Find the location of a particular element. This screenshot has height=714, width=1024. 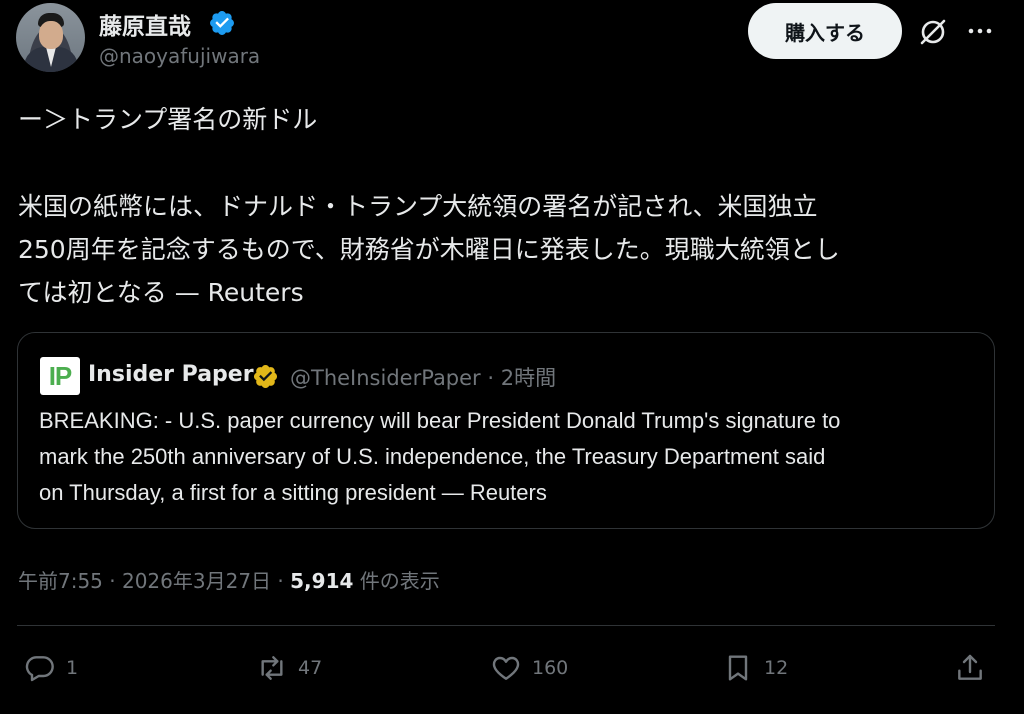

tweet-text-line: 250周年を記念するもので、財務省が木曜日に発表した。現職大統領とし is located at coordinates (429, 249).